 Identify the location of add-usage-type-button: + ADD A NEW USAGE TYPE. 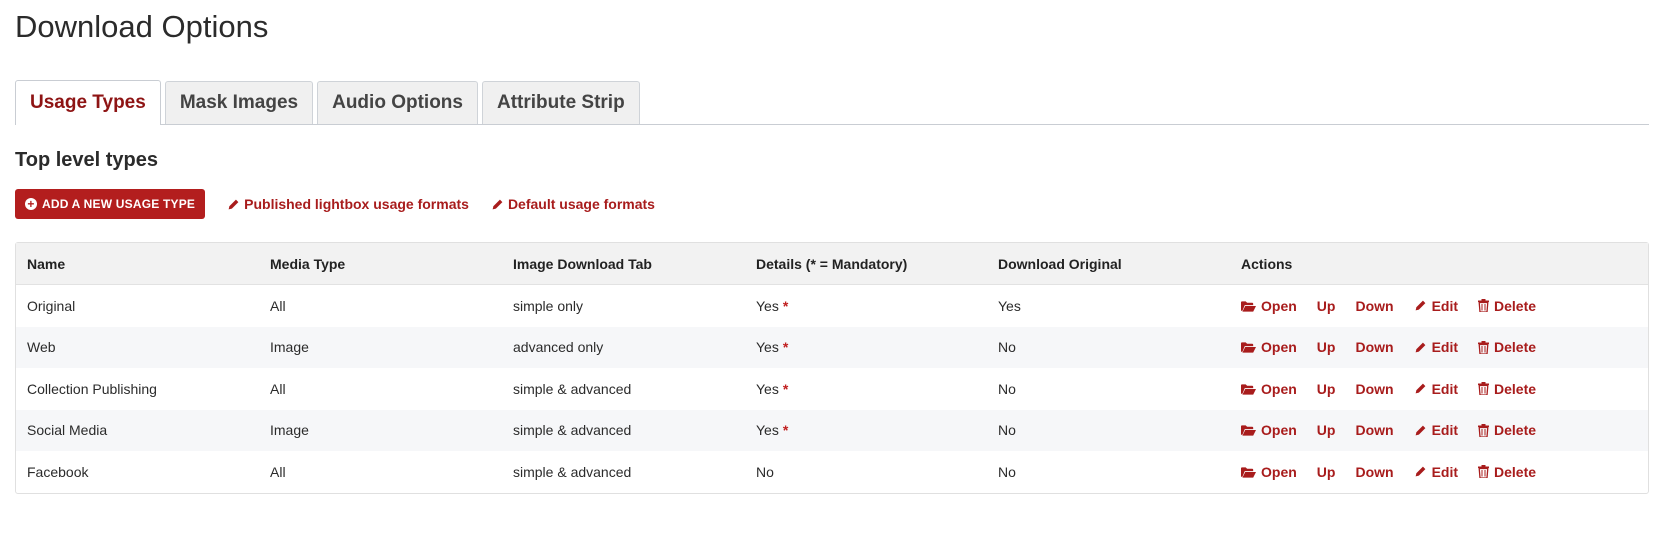
(110, 204).